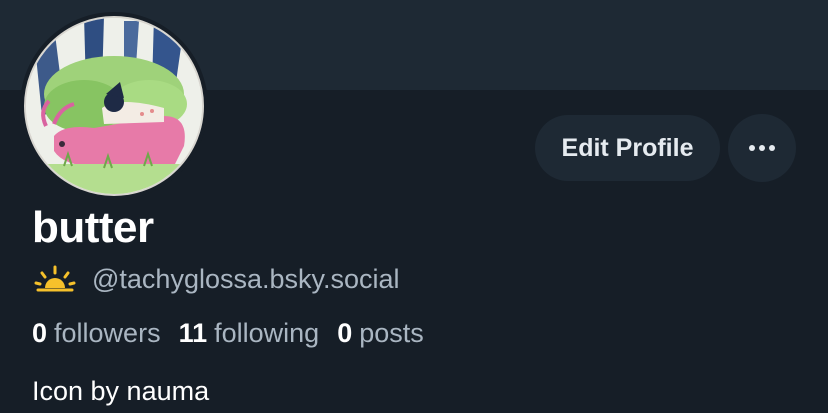 This screenshot has height=413, width=828. I want to click on avatar-illustration, so click(114, 106).